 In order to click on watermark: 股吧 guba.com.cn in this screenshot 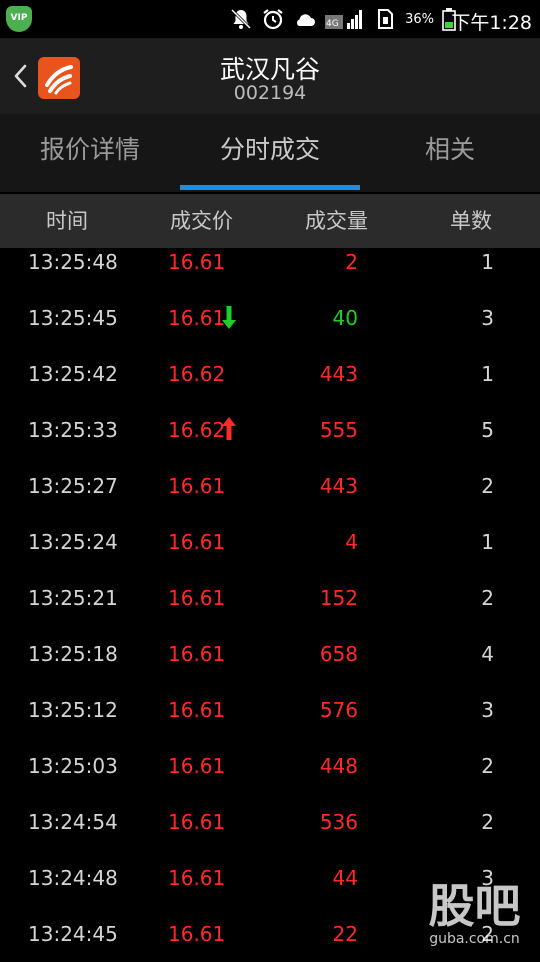, I will do `click(474, 913)`.